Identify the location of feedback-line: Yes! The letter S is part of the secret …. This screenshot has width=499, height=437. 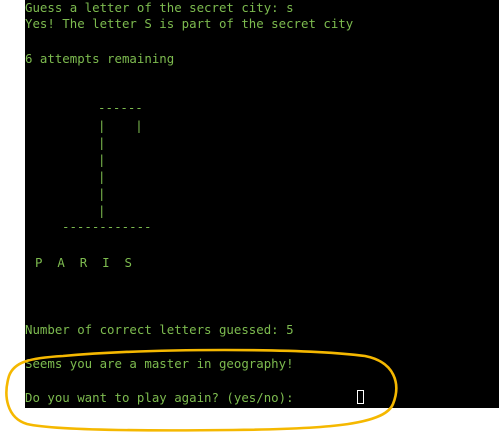
(189, 23).